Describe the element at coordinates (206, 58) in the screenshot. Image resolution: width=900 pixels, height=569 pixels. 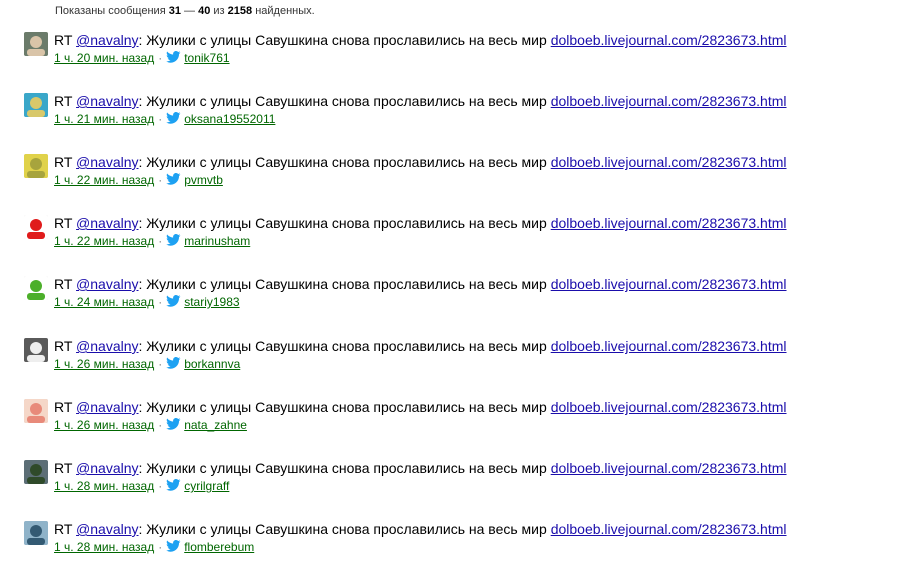
I see `username-link: tonik761` at that location.